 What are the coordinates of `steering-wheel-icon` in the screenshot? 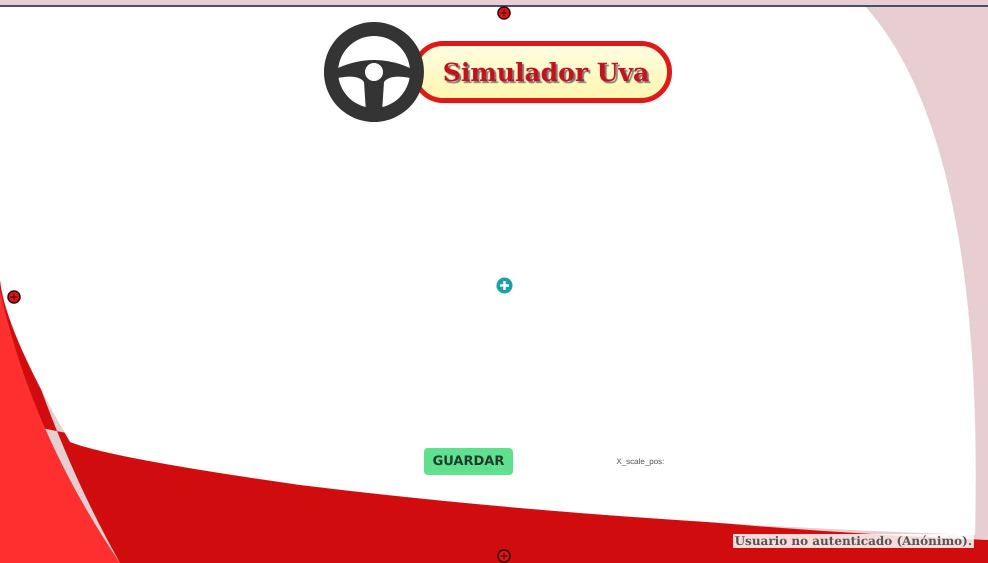 It's located at (374, 72).